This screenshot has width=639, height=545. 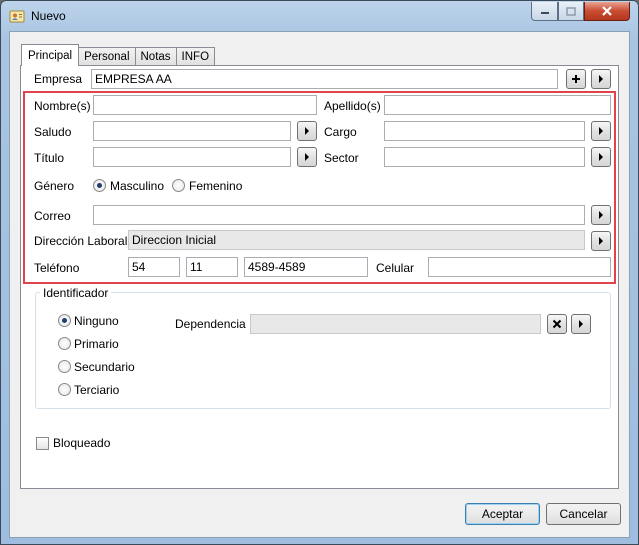 I want to click on cargo-input, so click(x=484, y=131).